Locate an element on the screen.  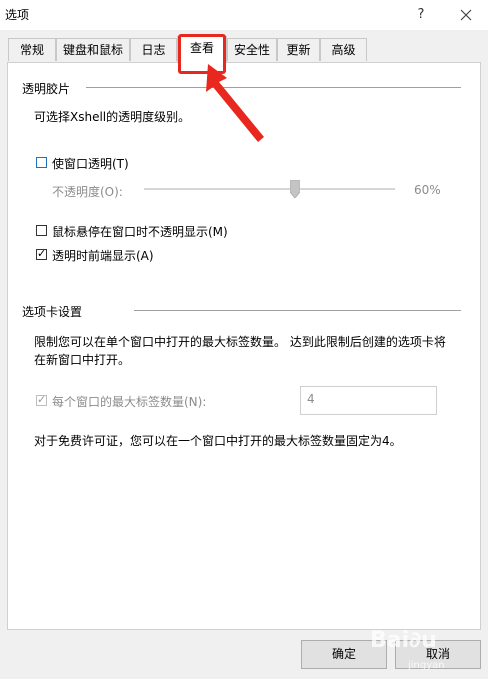
window-title: 选项 is located at coordinates (17, 15).